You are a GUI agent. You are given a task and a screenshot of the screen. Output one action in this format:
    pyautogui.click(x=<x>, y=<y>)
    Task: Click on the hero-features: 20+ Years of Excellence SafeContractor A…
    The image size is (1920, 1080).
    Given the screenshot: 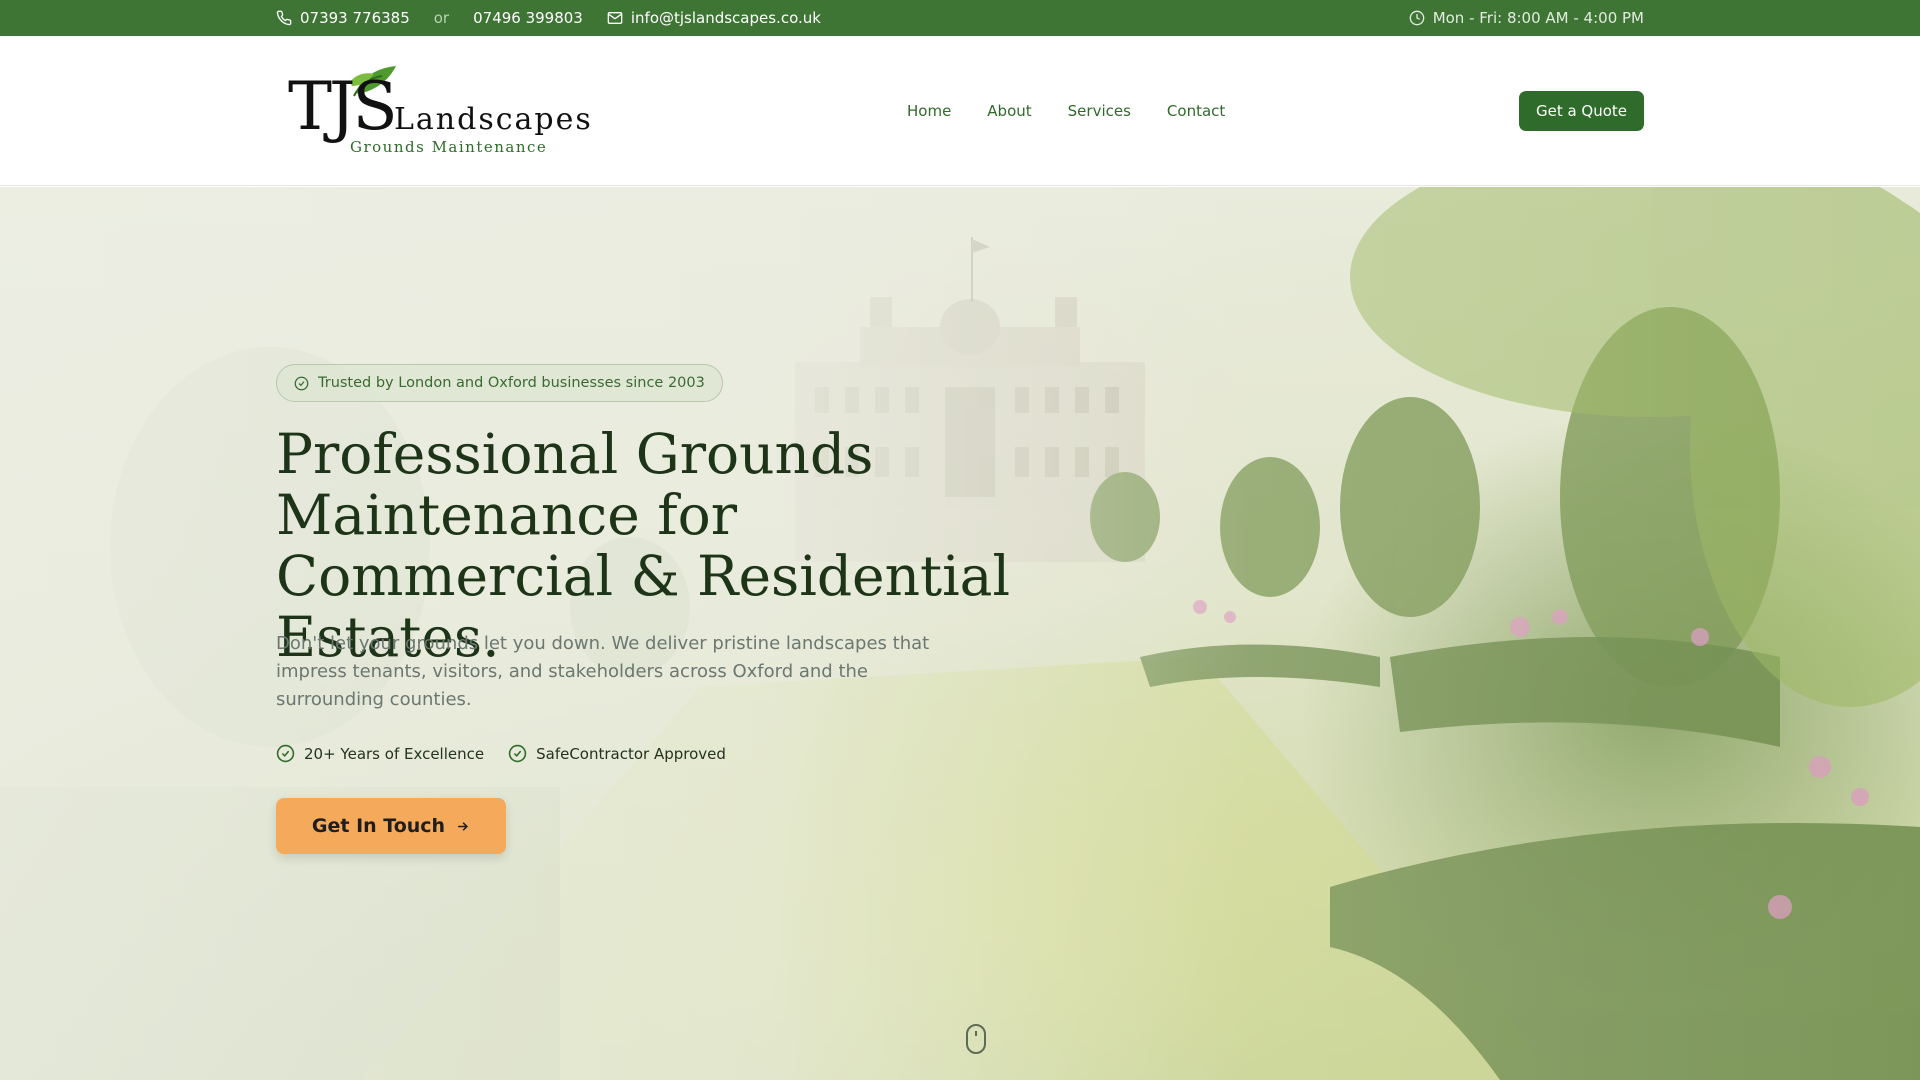 What is the action you would take?
    pyautogui.click(x=501, y=753)
    